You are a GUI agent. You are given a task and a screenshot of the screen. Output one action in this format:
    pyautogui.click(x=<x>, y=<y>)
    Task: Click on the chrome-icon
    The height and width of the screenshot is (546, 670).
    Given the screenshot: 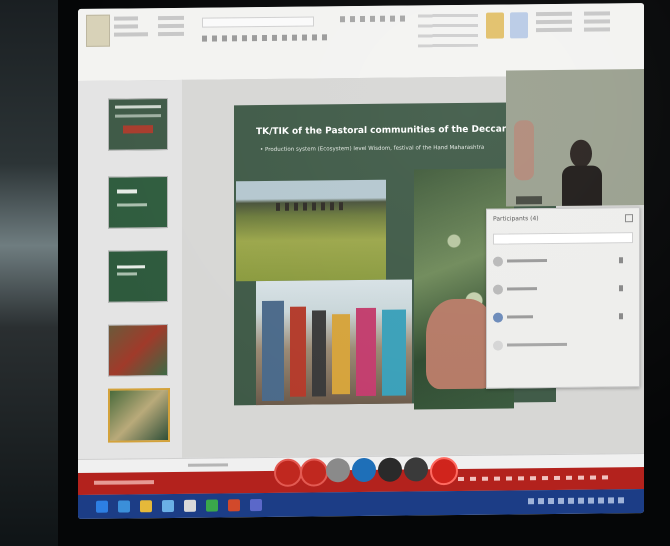 What is the action you would take?
    pyautogui.click(x=212, y=505)
    